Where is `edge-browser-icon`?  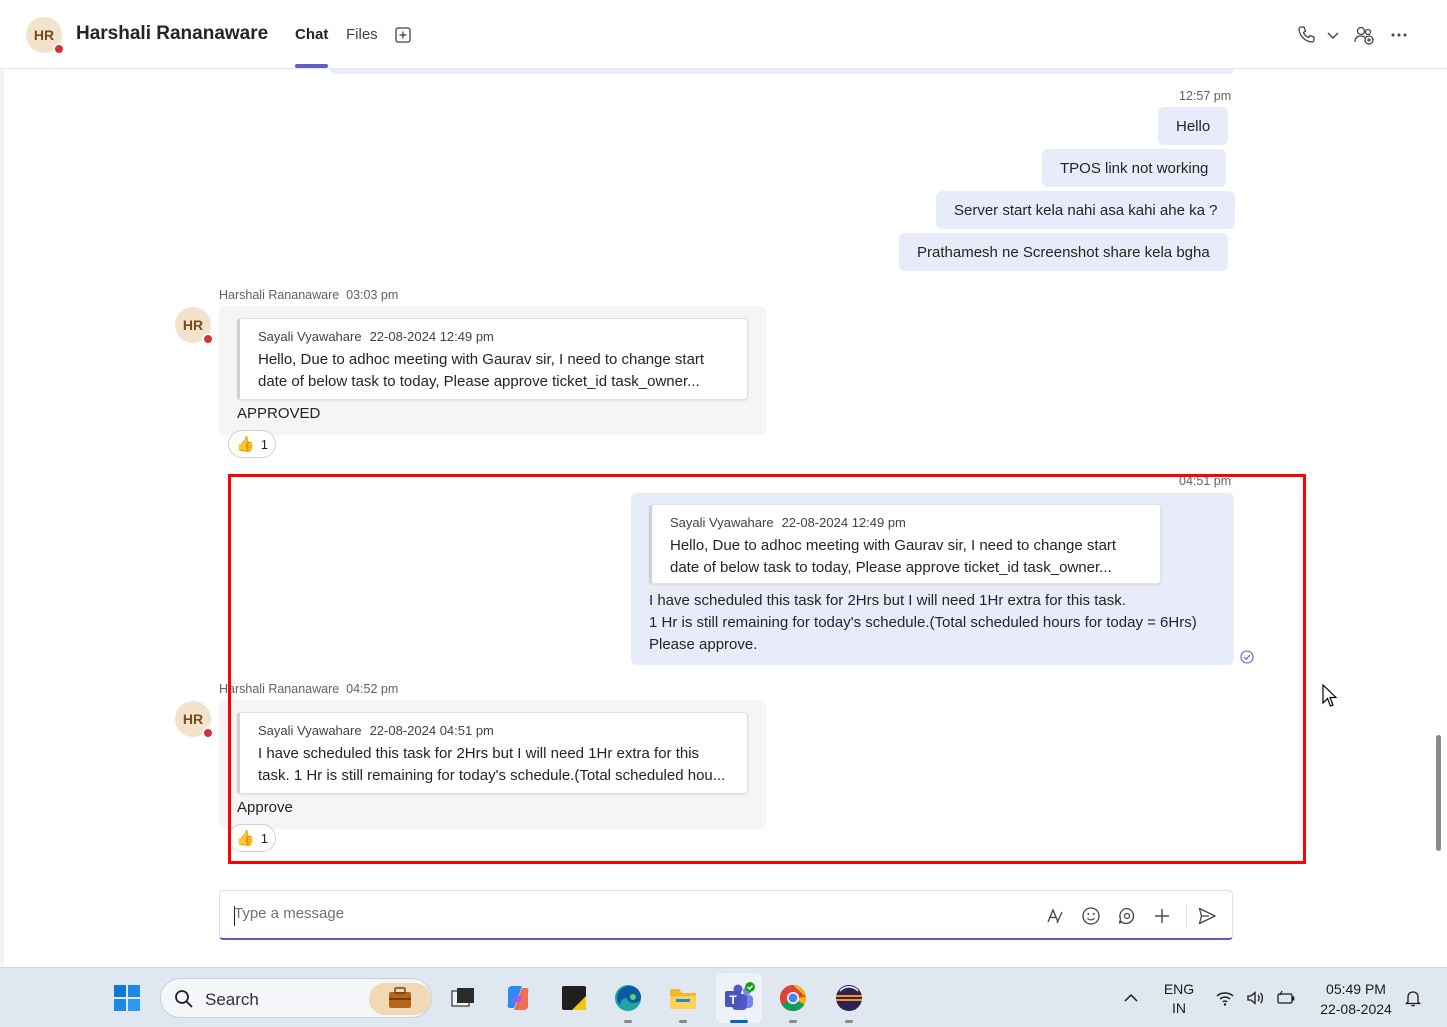 edge-browser-icon is located at coordinates (628, 998).